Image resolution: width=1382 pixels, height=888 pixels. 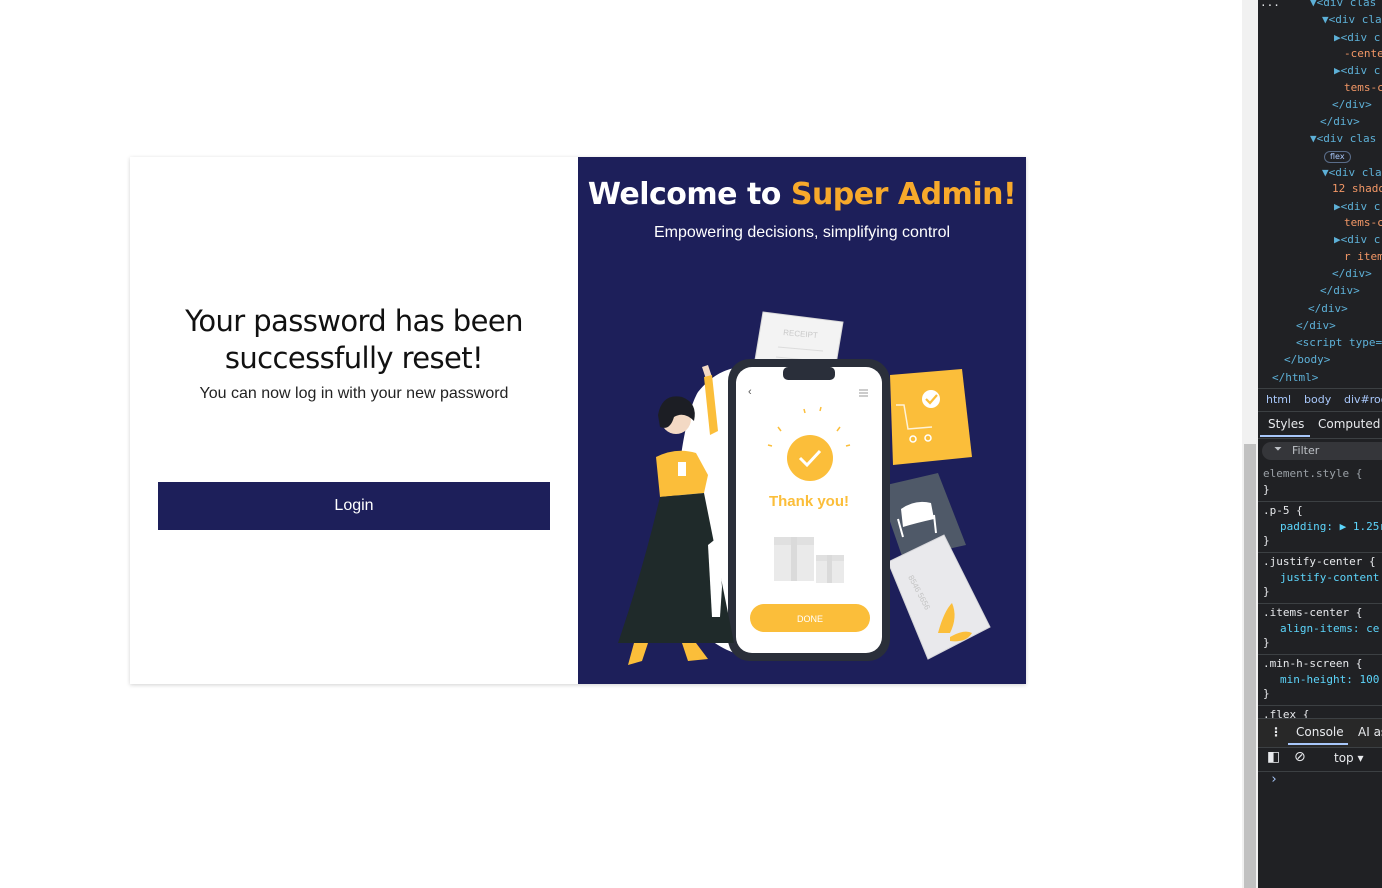 What do you see at coordinates (354, 506) in the screenshot?
I see `login-button: Login` at bounding box center [354, 506].